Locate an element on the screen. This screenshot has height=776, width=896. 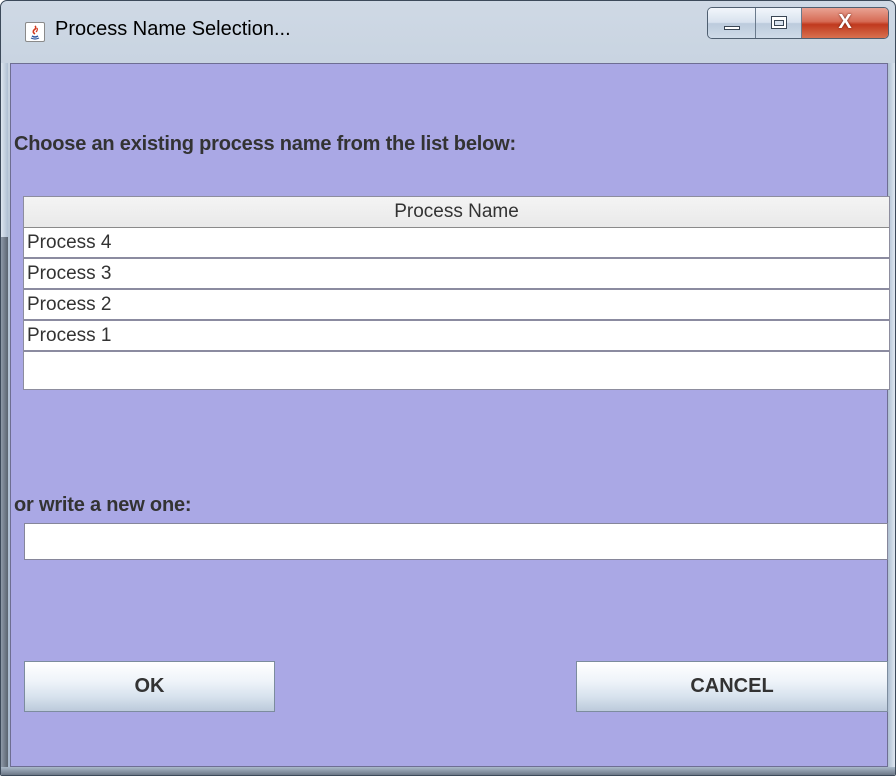
new-name-label: or write a new one: is located at coordinates (103, 505).